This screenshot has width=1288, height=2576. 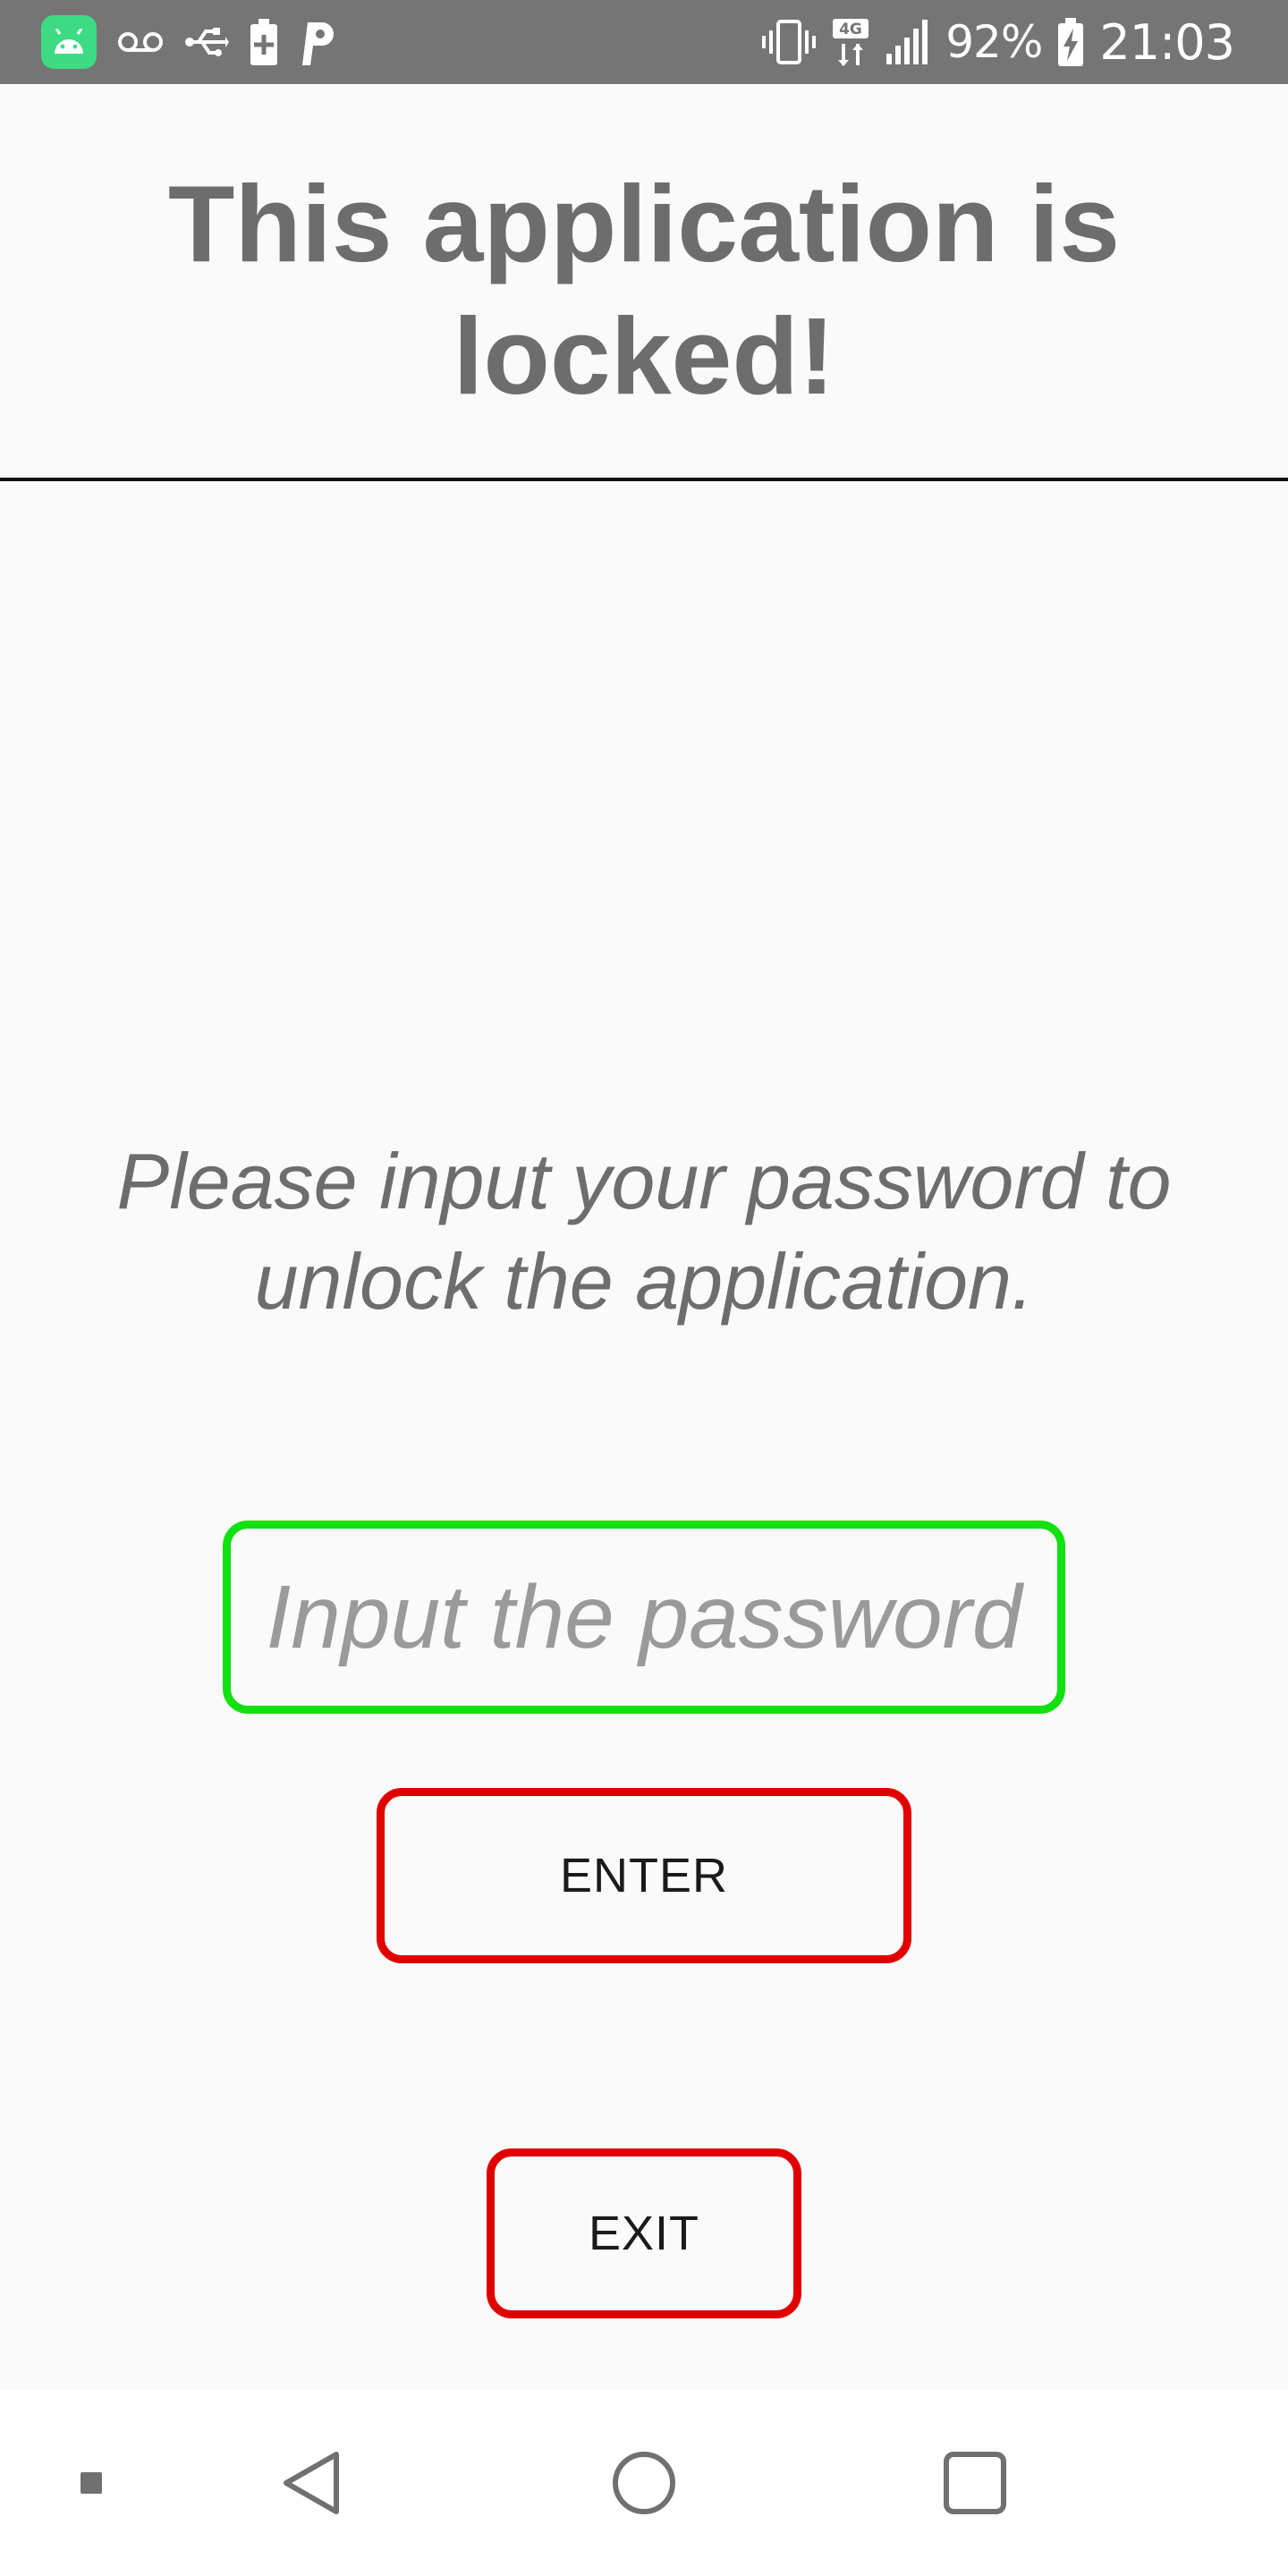 I want to click on navigation-bar, so click(x=644, y=2483).